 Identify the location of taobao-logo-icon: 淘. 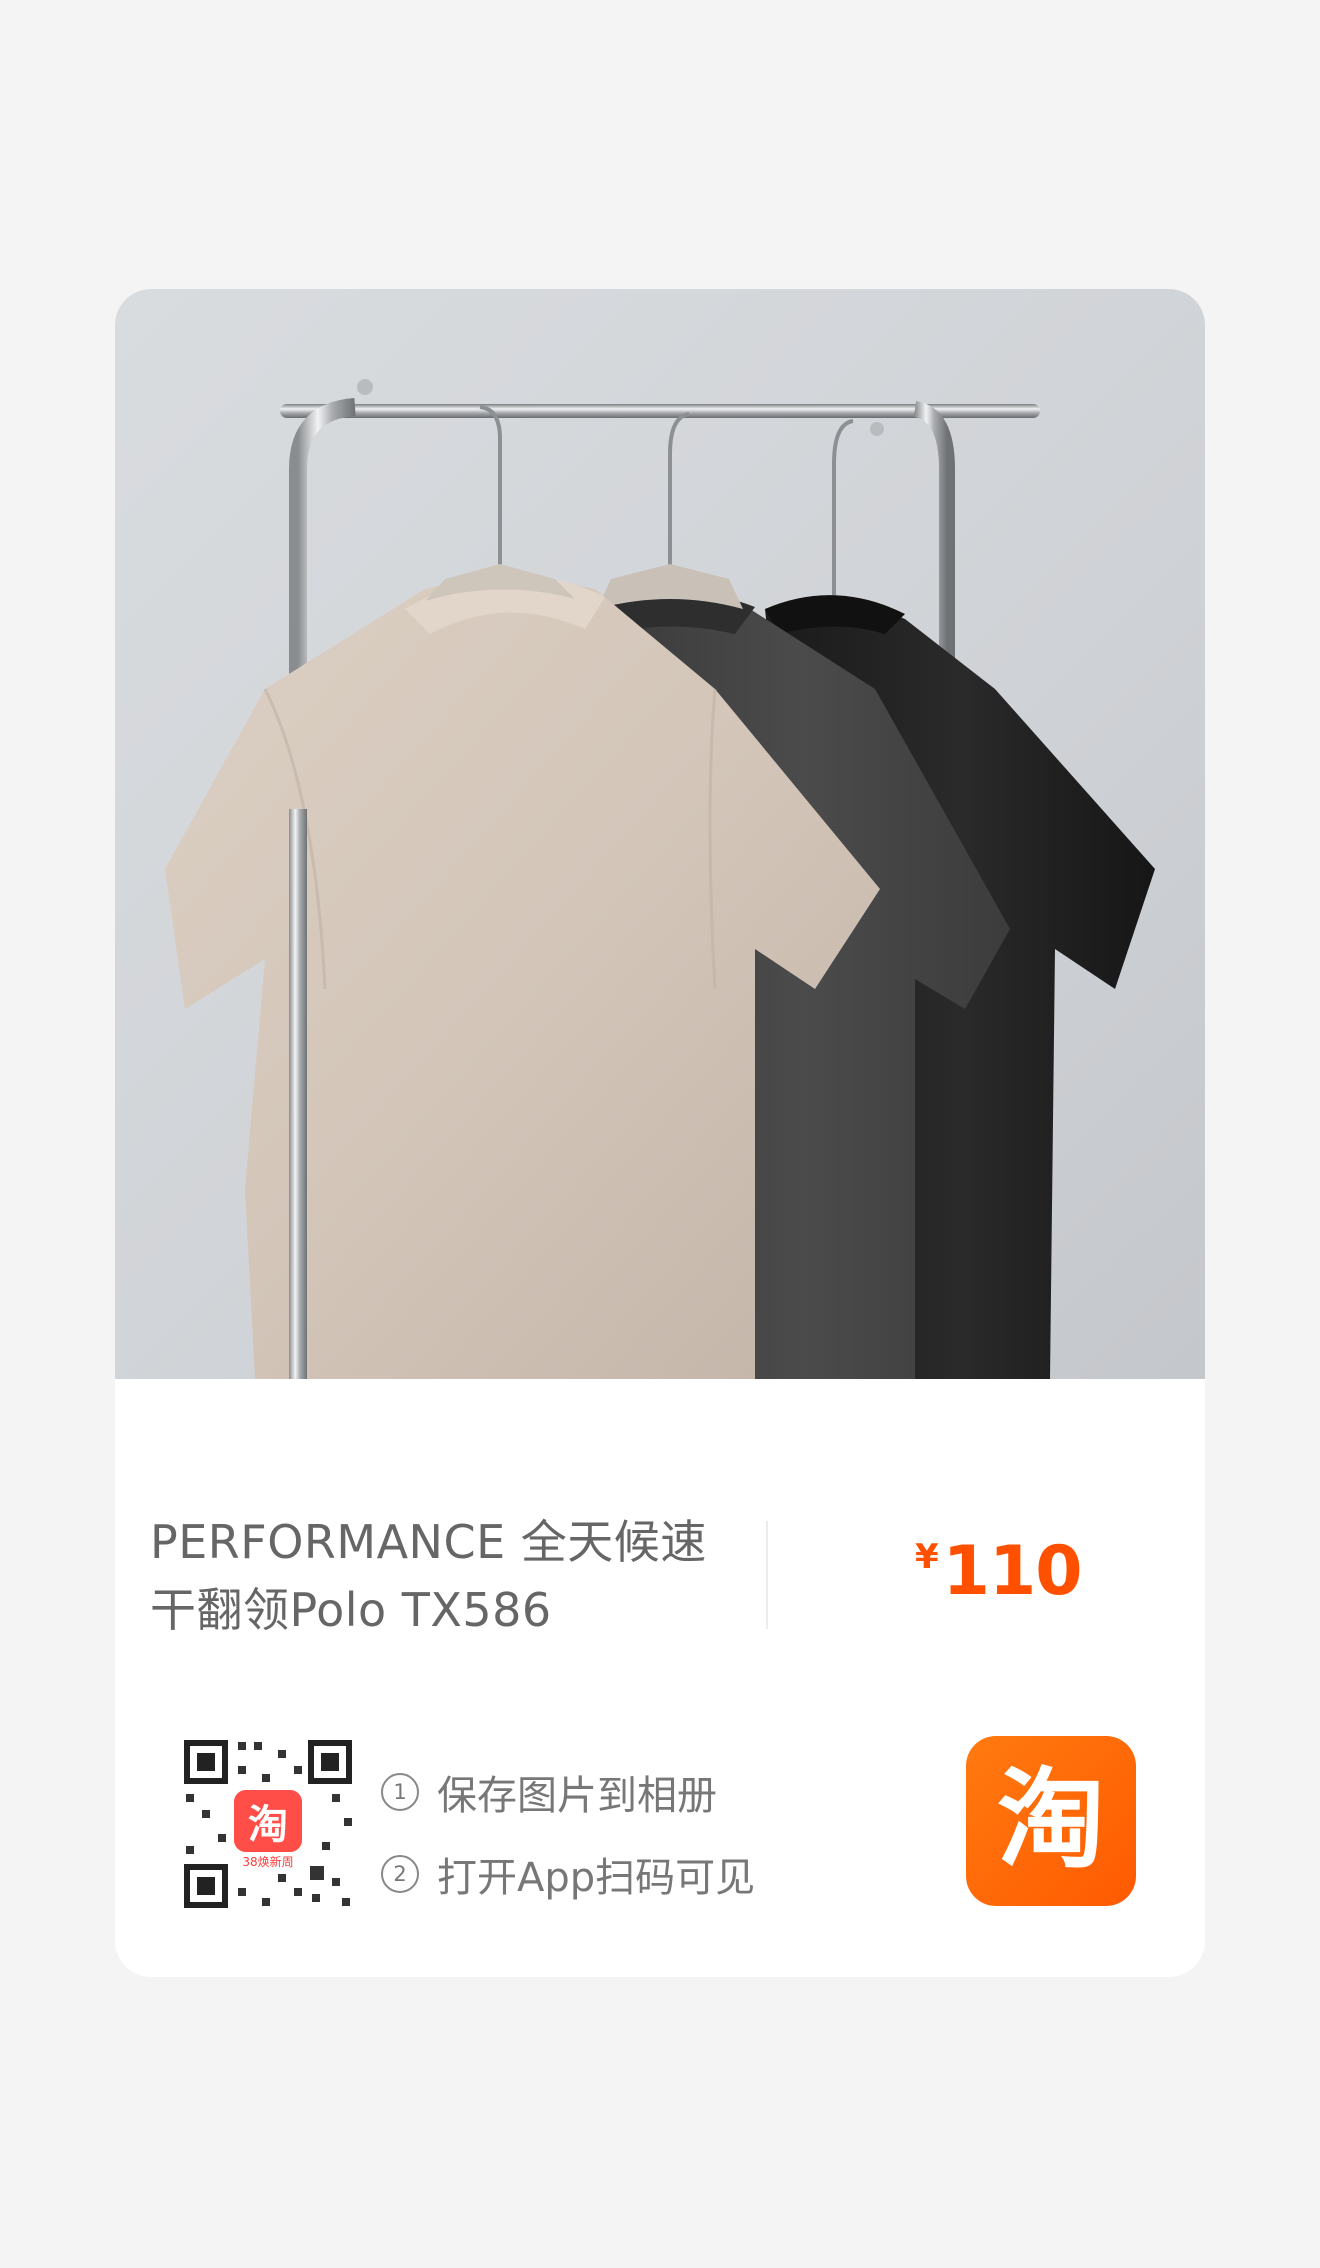
(1051, 1821).